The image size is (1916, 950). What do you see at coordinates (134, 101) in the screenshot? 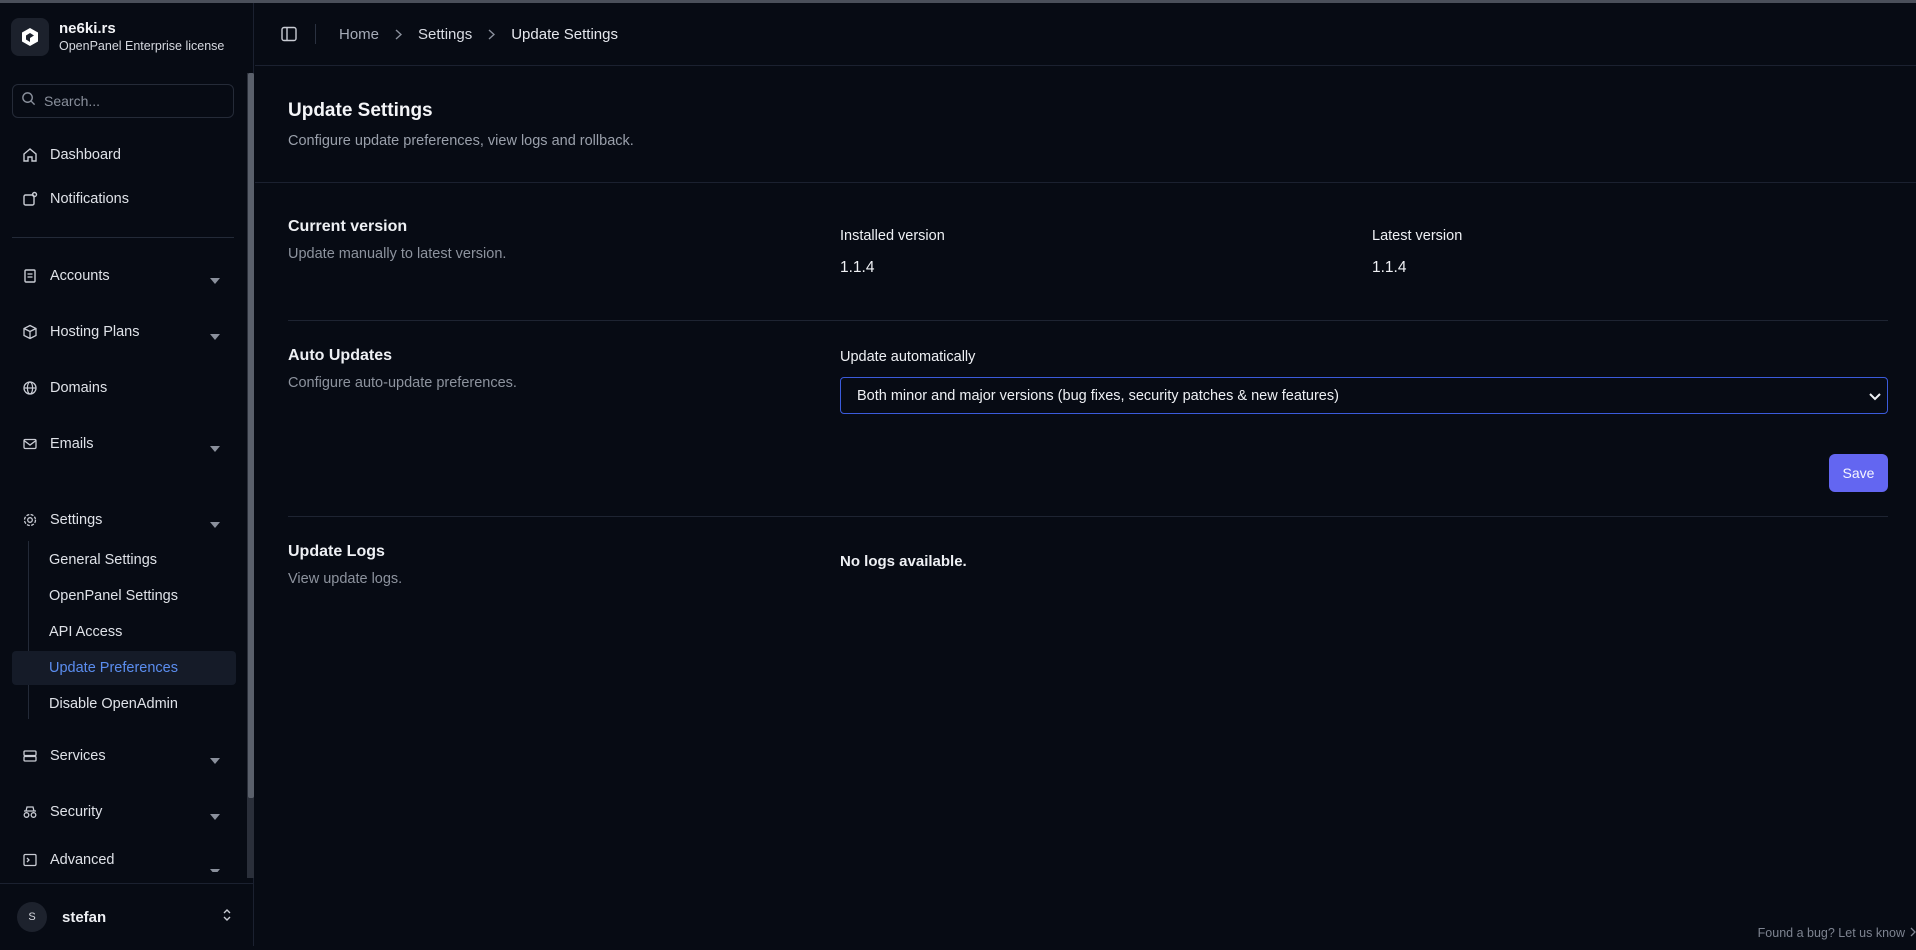
I see `search-input` at bounding box center [134, 101].